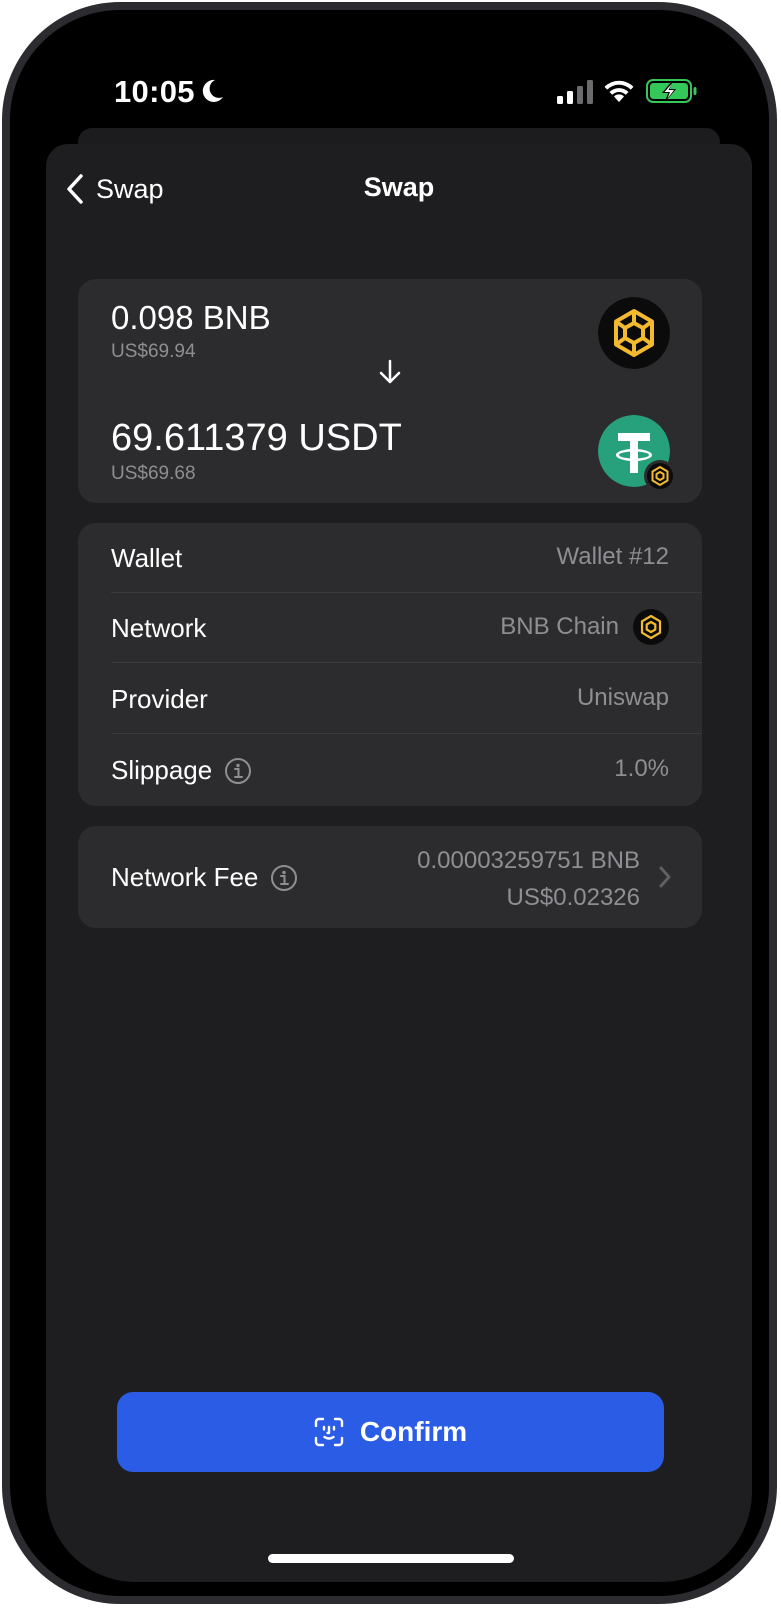  I want to click on arrow-down-icon, so click(390, 371).